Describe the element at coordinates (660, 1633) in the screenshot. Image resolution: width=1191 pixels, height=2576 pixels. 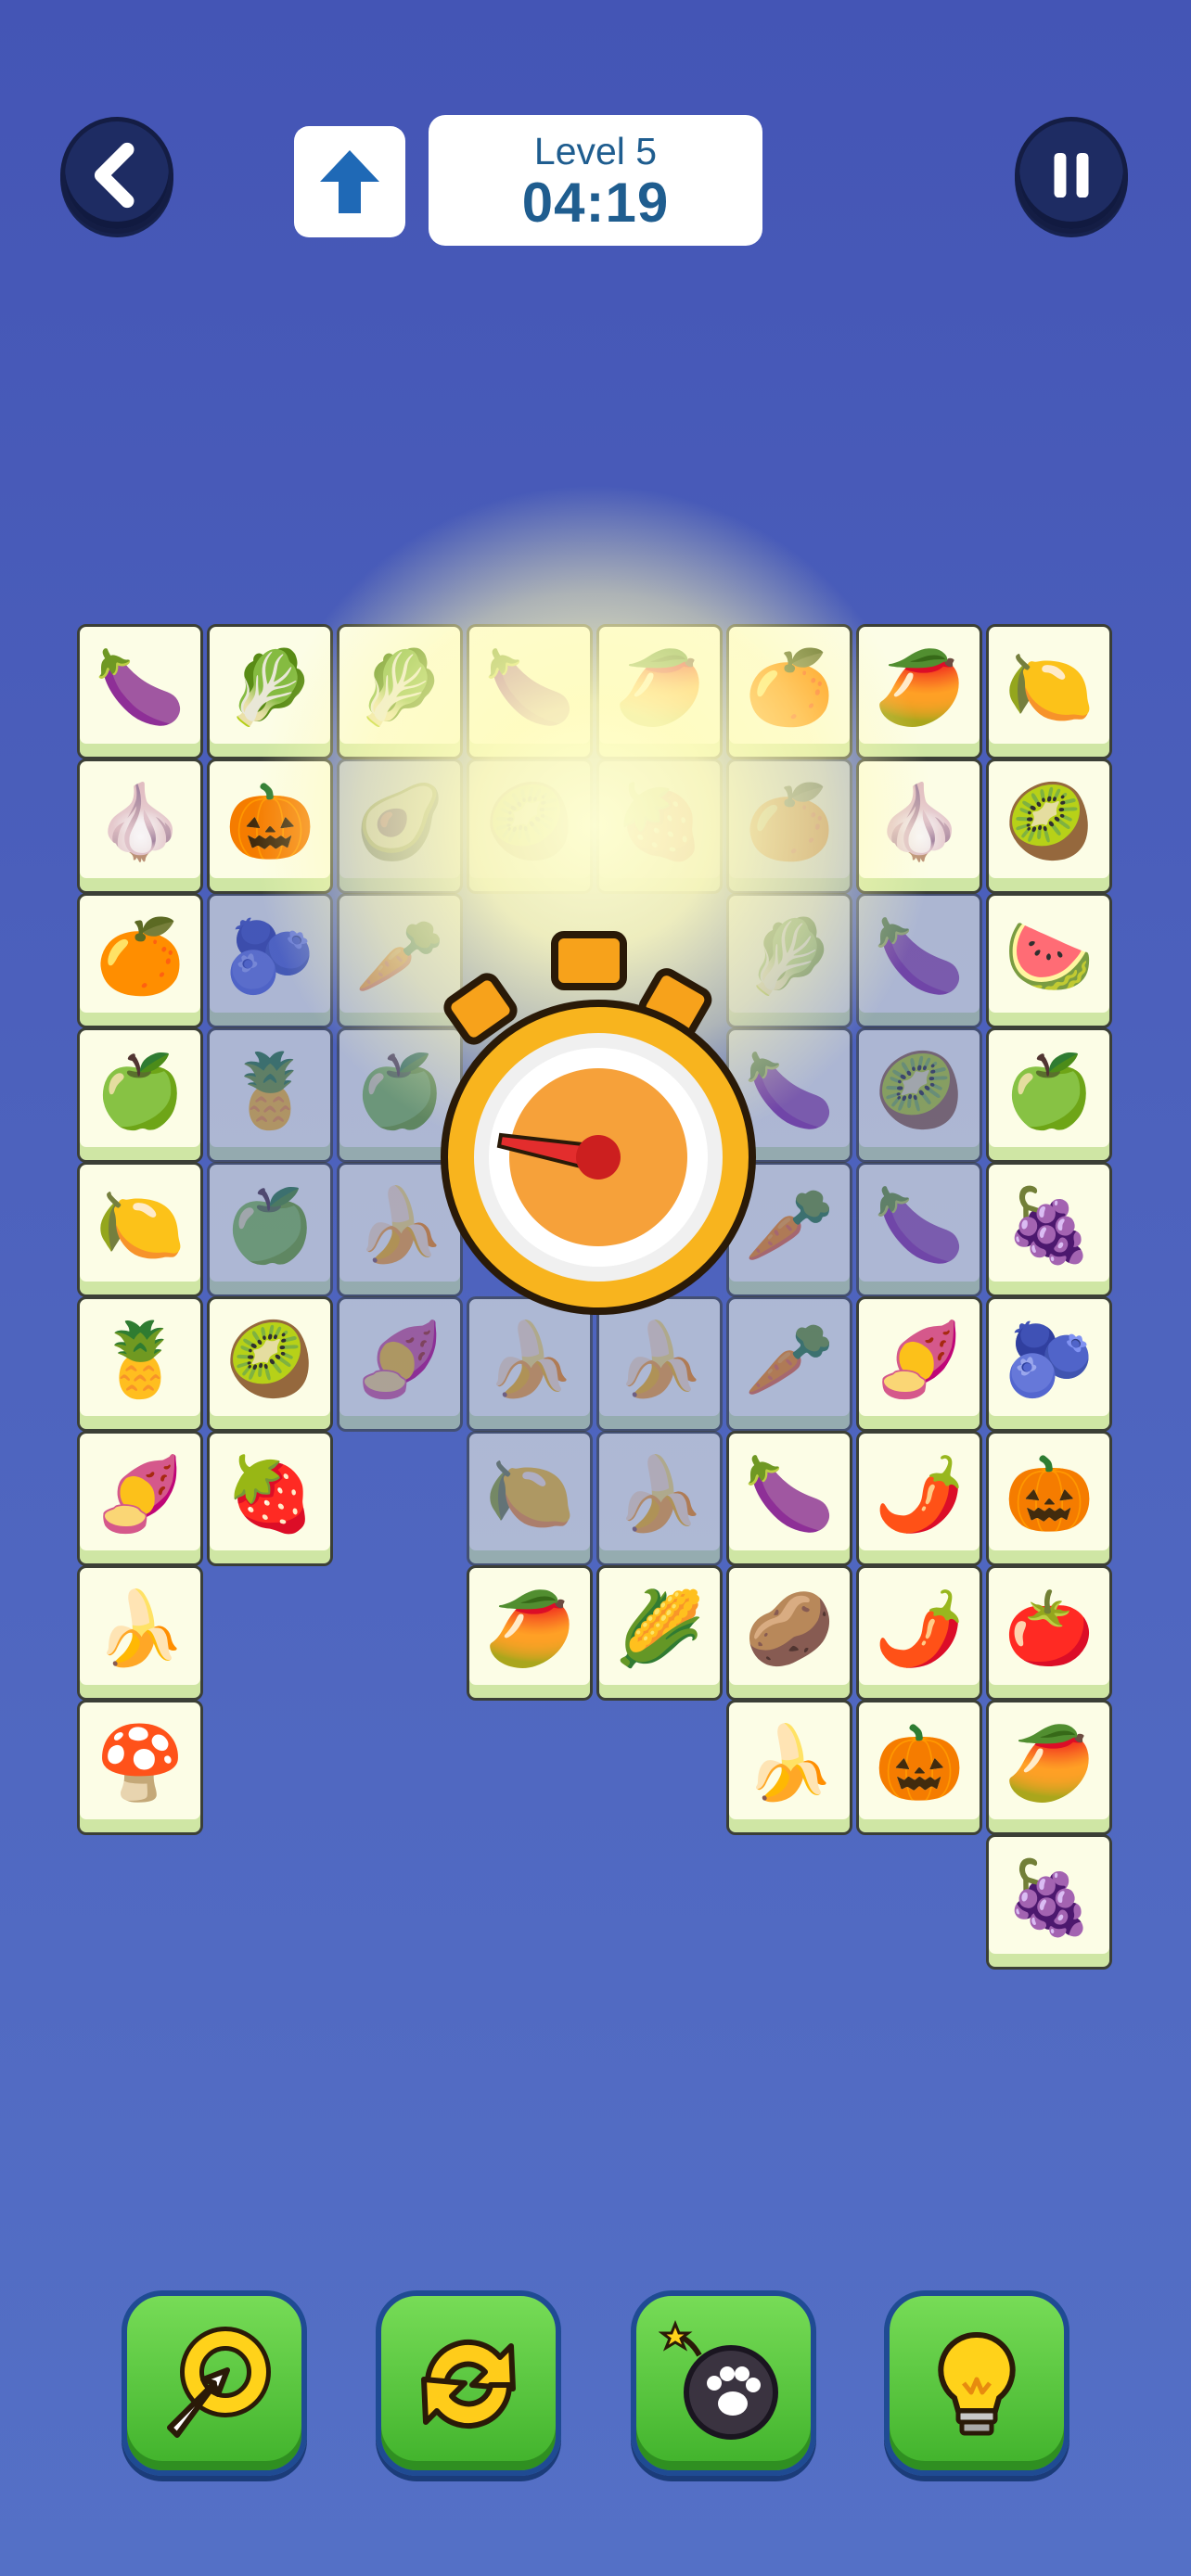
I see `tile-corn: 🌽` at that location.